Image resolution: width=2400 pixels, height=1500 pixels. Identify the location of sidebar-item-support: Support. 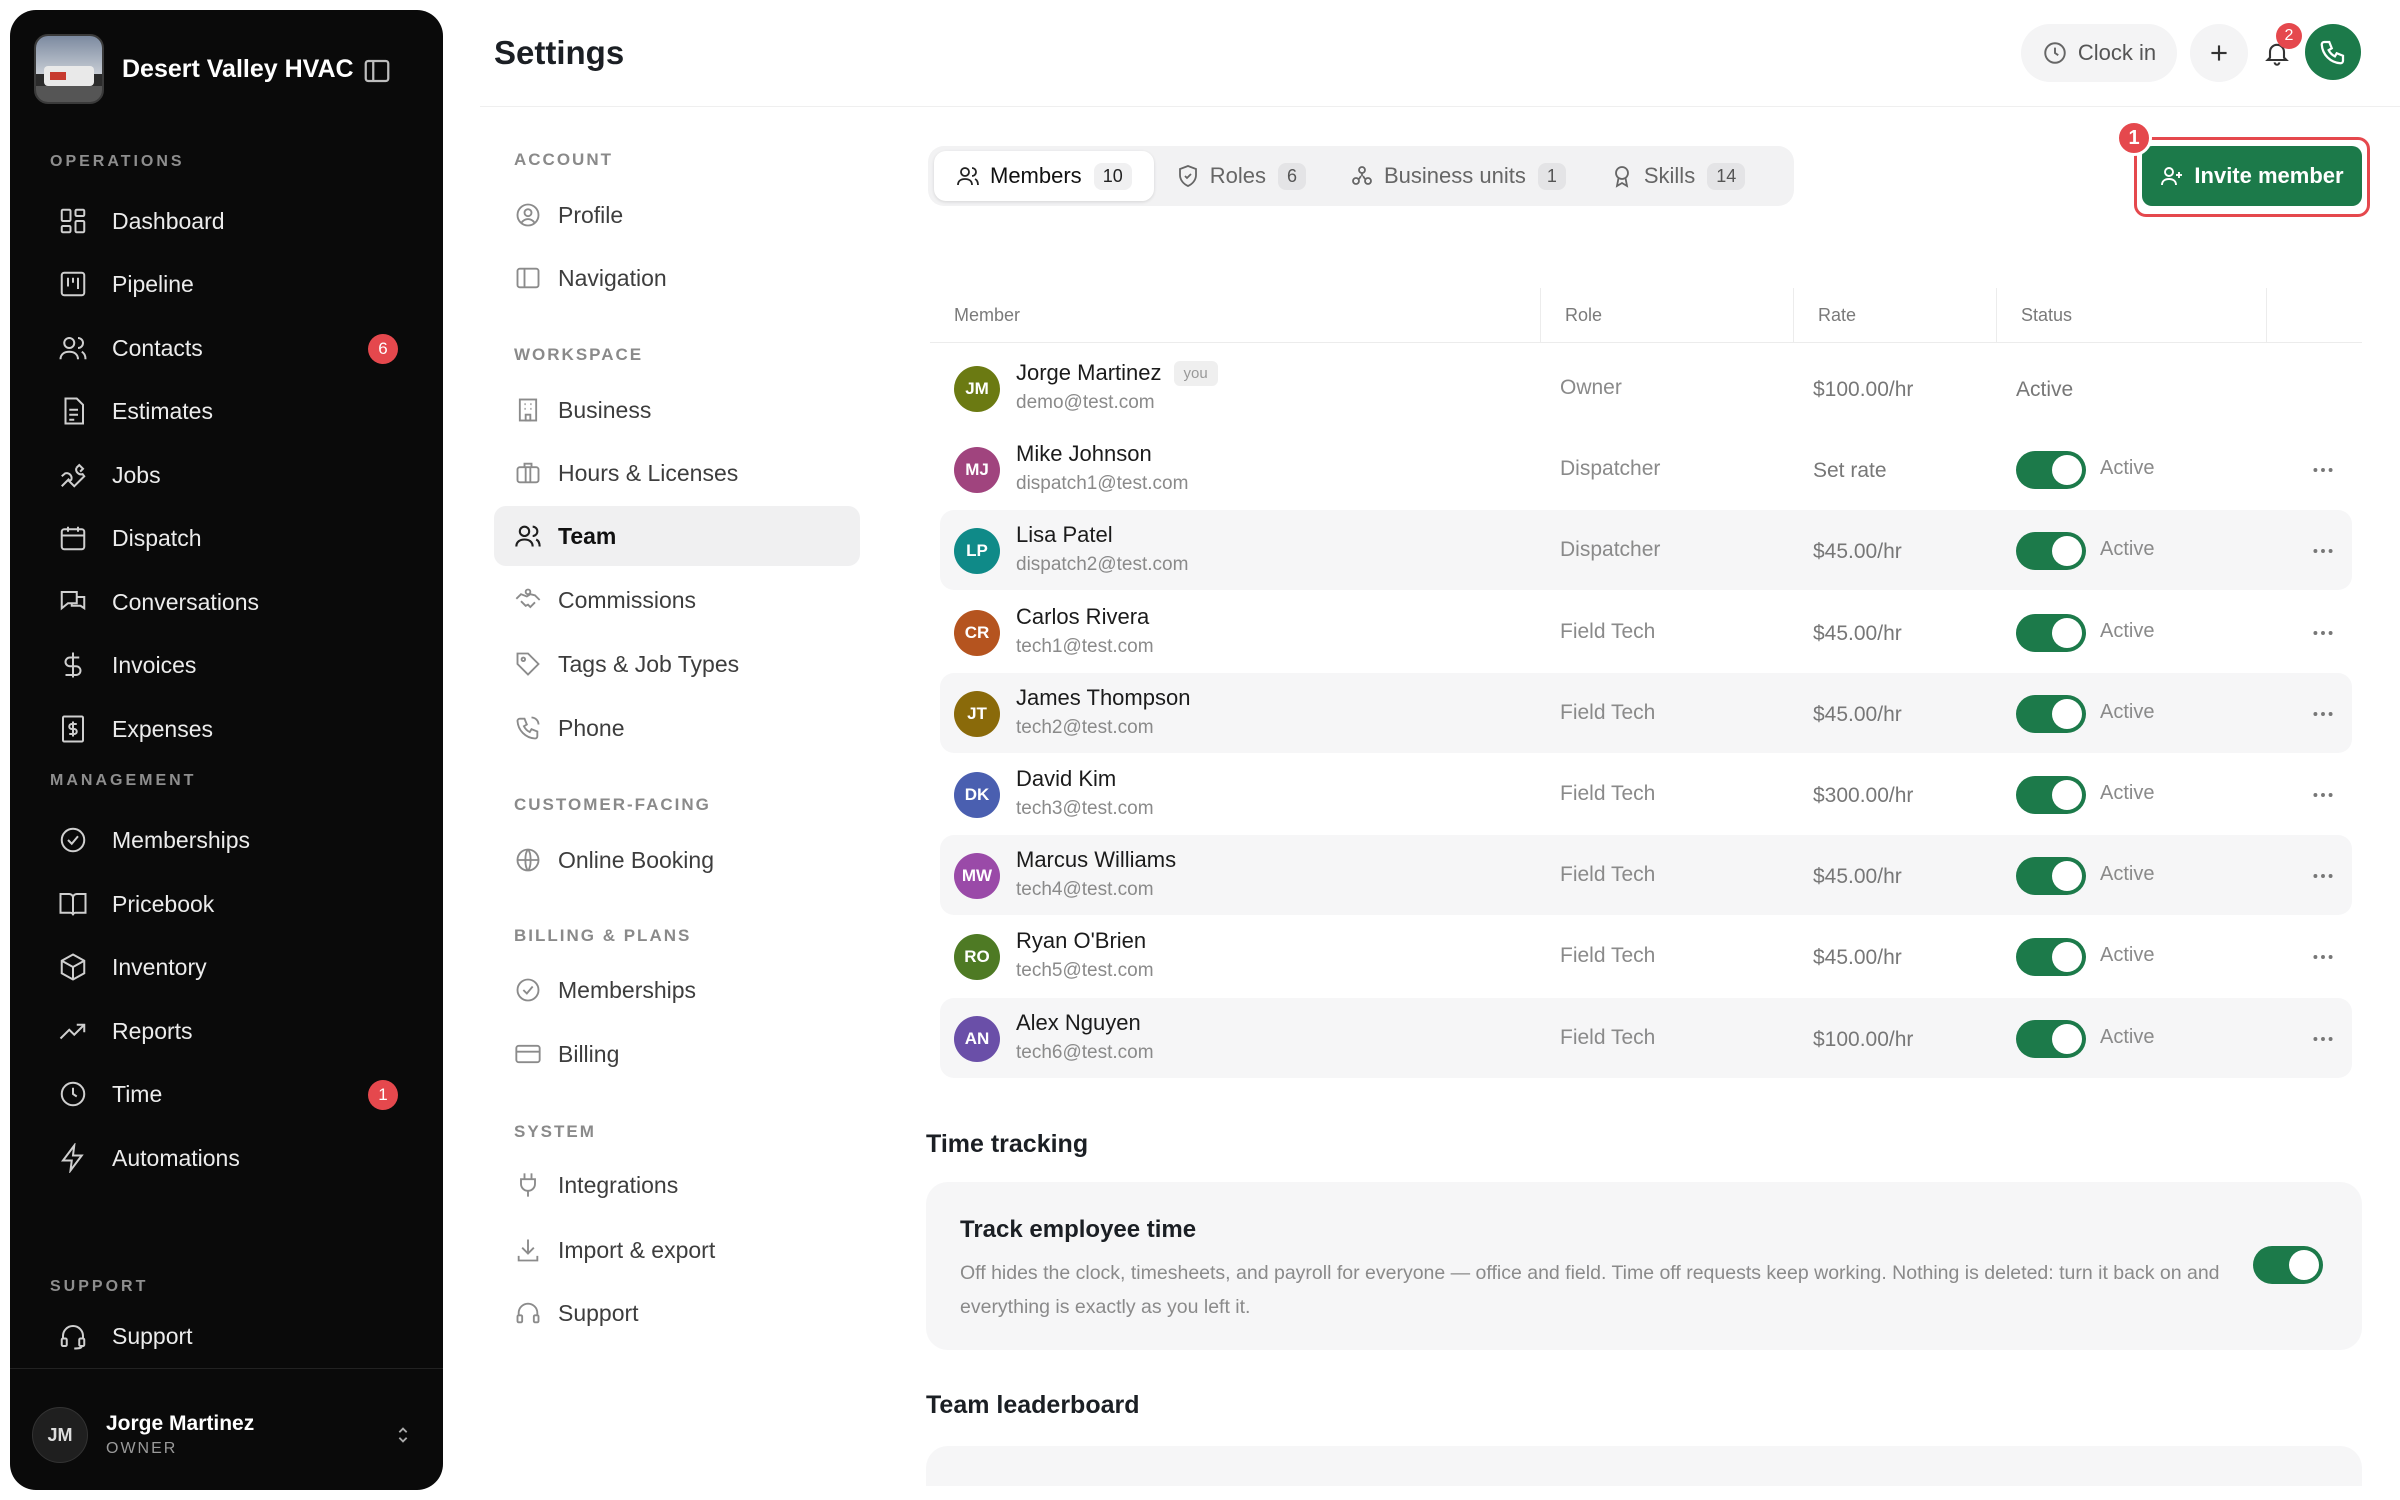
(227, 1336).